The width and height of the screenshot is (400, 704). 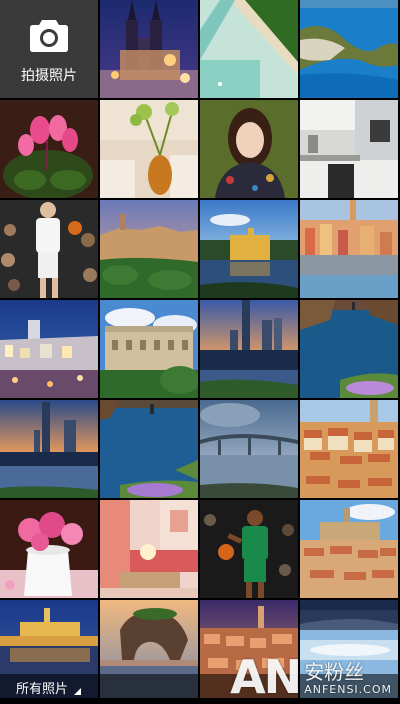 What do you see at coordinates (49, 349) in the screenshot?
I see `photo-city-night-bay` at bounding box center [49, 349].